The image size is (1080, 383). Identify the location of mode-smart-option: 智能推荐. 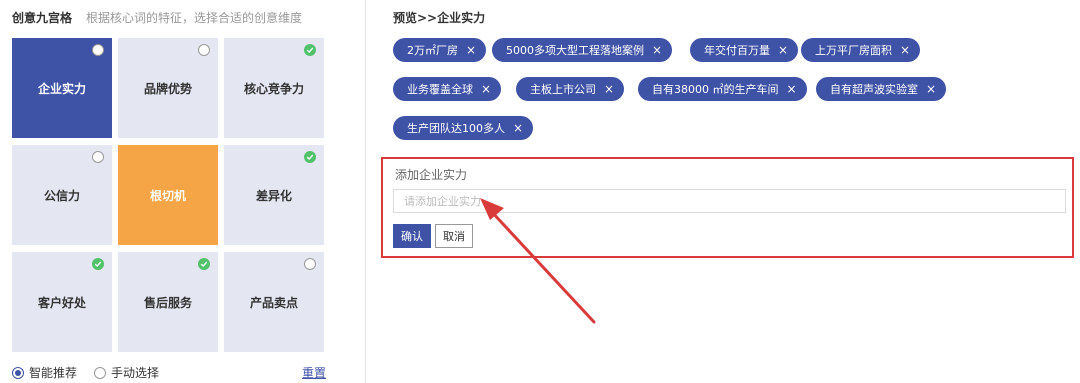
(44, 372).